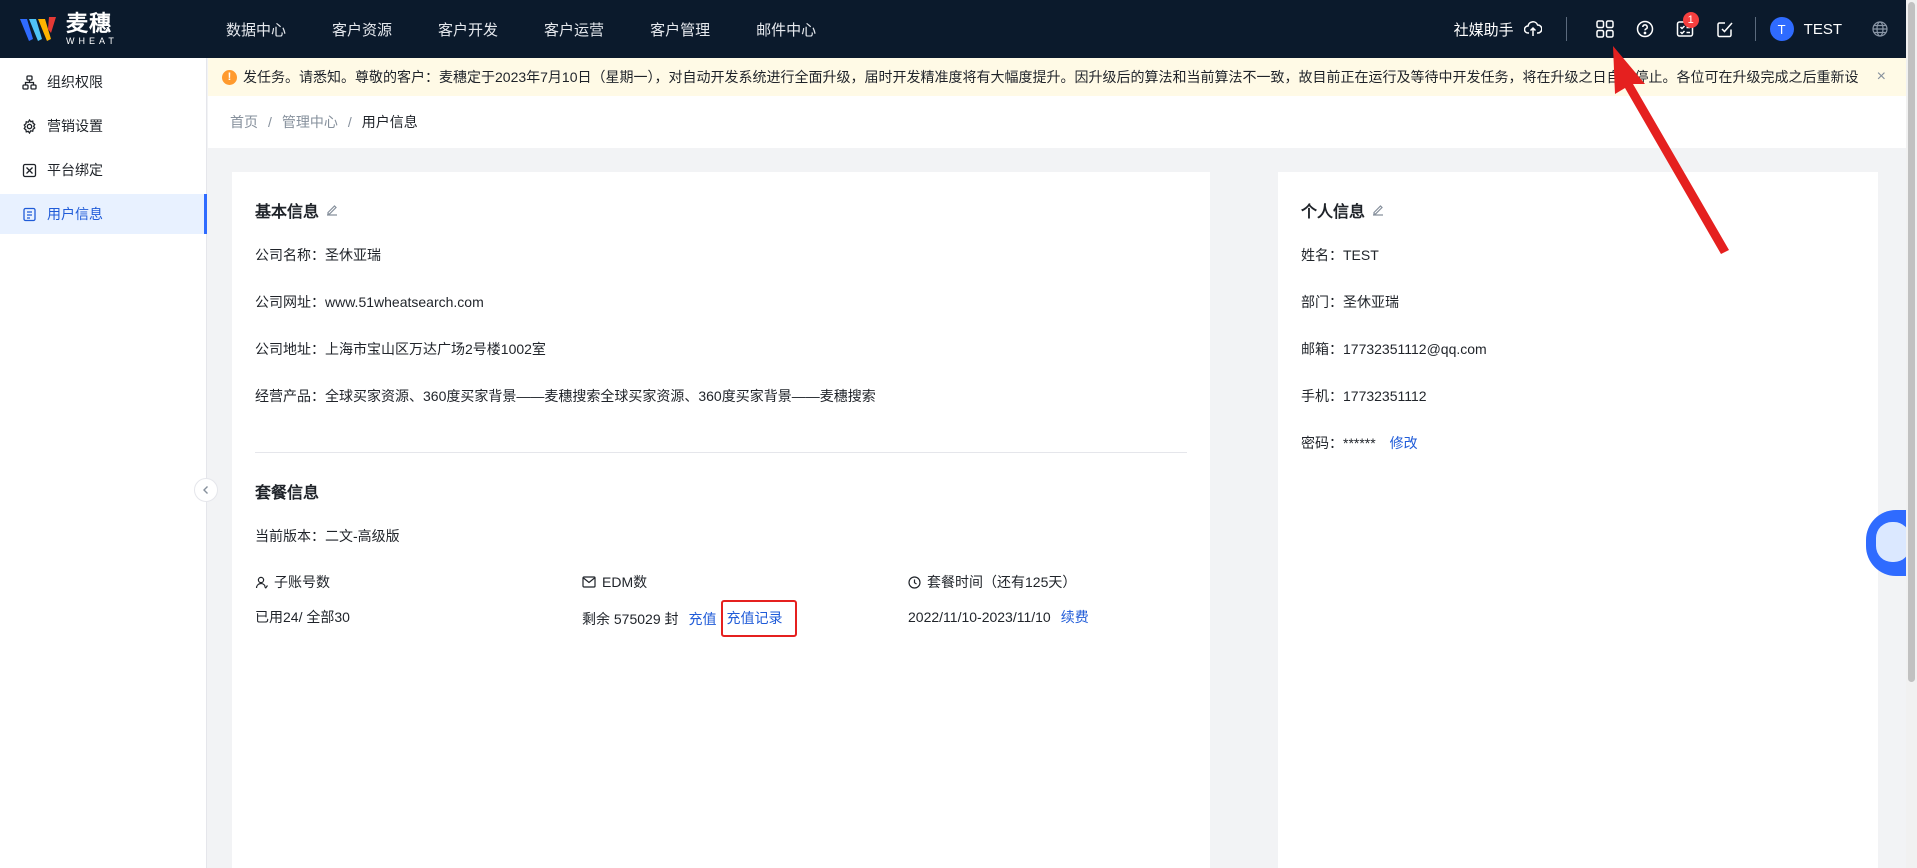 The image size is (1917, 868). What do you see at coordinates (89, 23) in the screenshot?
I see `brand-name: 麦穗` at bounding box center [89, 23].